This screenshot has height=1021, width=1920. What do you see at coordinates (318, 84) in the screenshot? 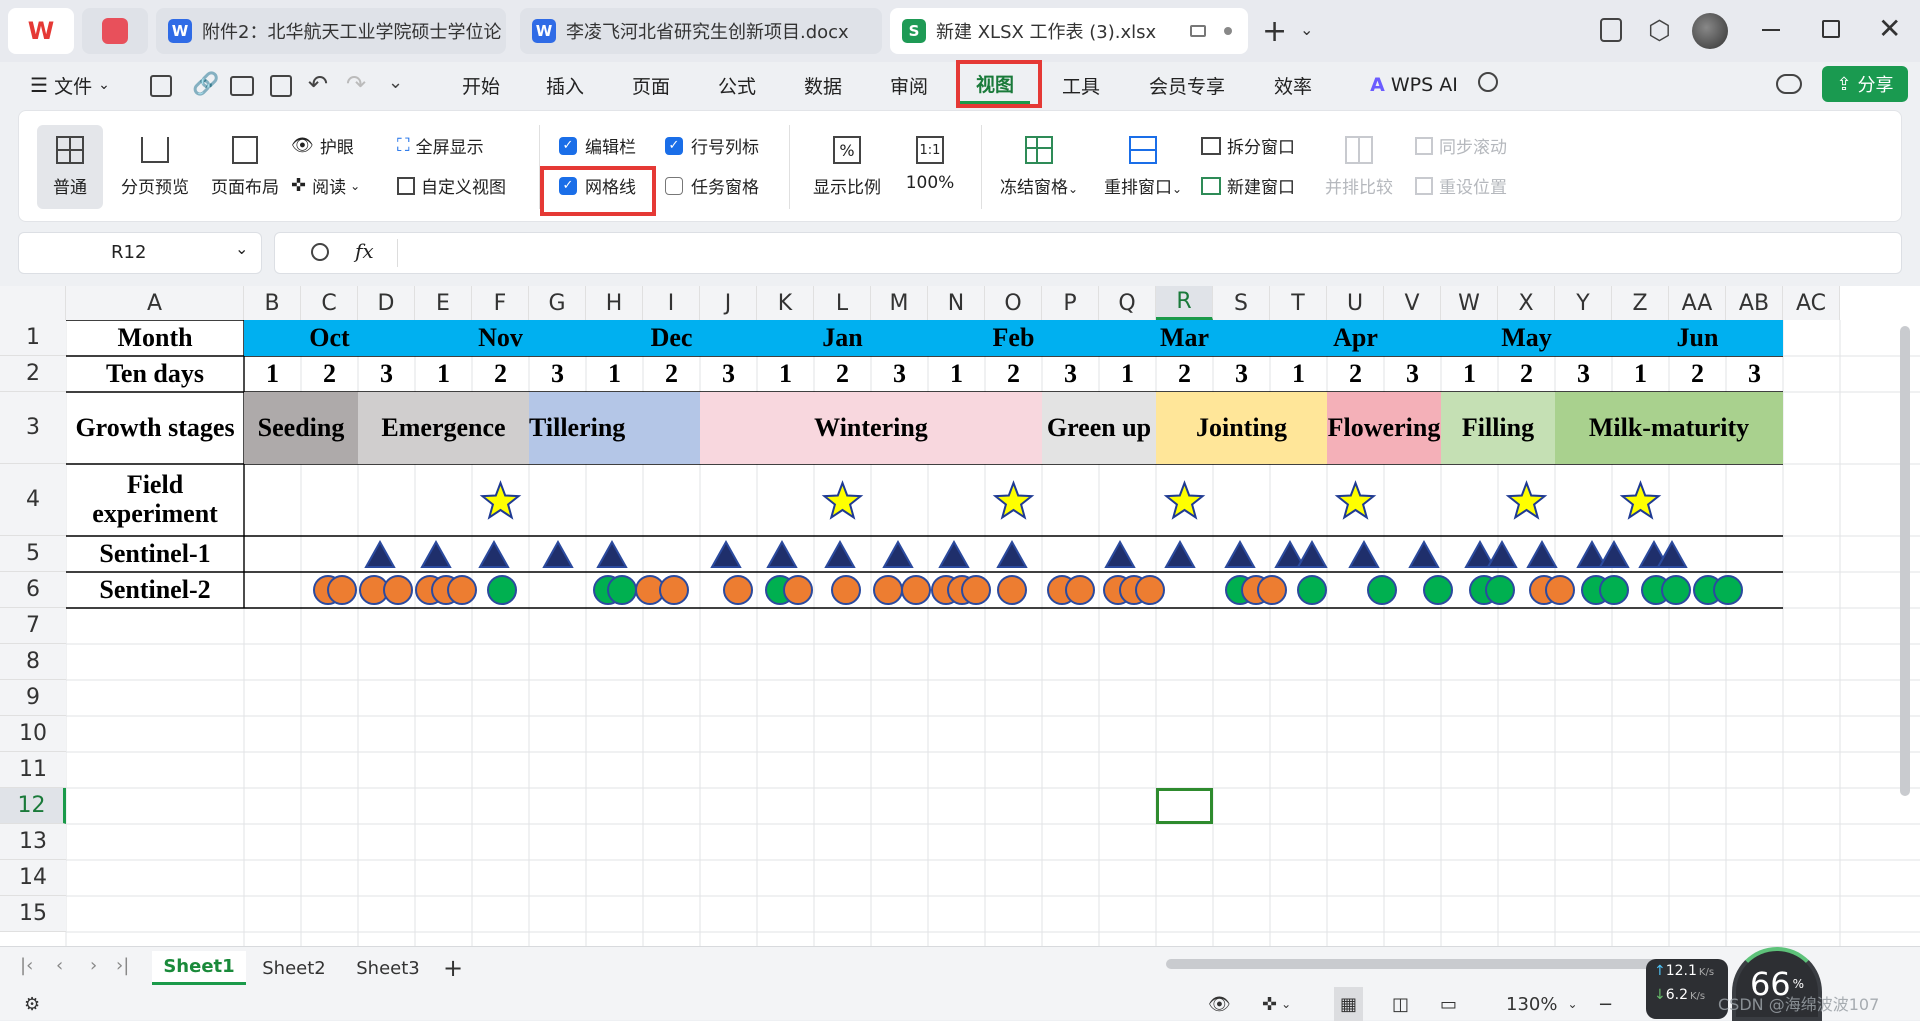
I see `undo-icon: ↶` at bounding box center [318, 84].